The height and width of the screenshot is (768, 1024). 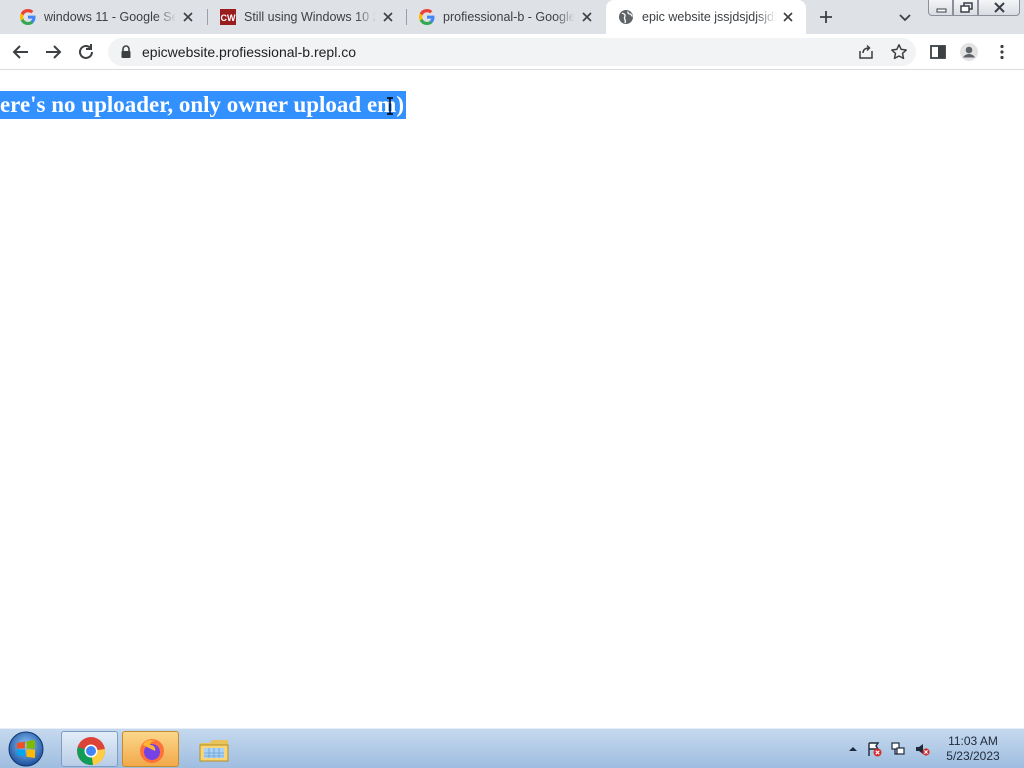 What do you see at coordinates (938, 52) in the screenshot?
I see `side-panel-icon` at bounding box center [938, 52].